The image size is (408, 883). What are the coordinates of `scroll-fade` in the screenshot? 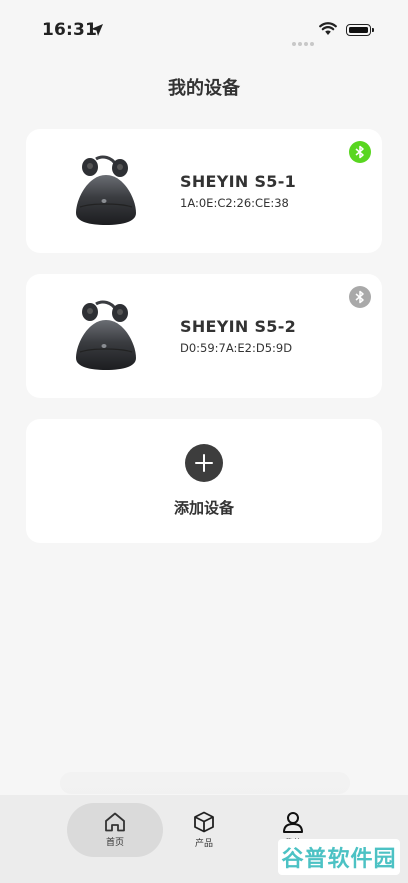 It's located at (205, 783).